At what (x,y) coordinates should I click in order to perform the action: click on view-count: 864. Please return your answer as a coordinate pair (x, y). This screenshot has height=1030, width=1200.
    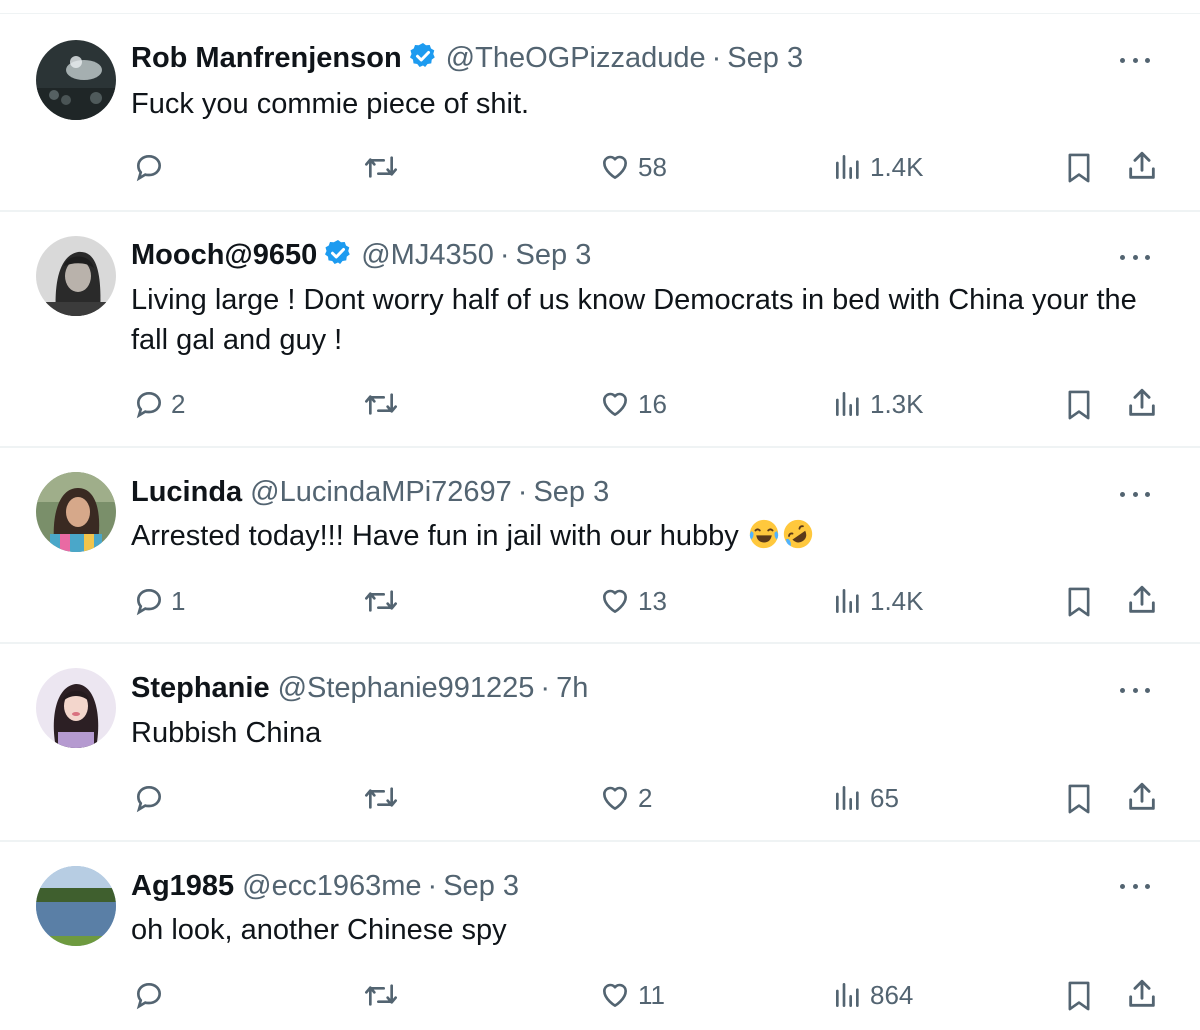
    Looking at the image, I should click on (892, 994).